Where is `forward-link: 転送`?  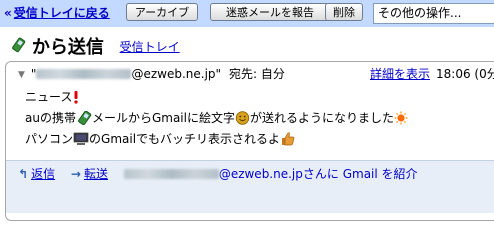
forward-link: 転送 is located at coordinates (96, 174).